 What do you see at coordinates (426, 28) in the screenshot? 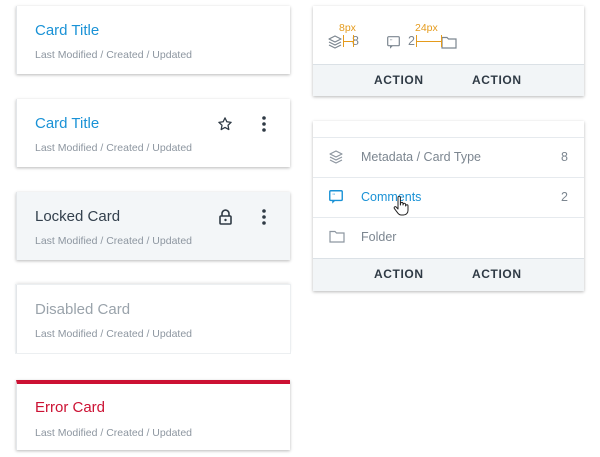
I see `spacing-annotation-large: 24px` at bounding box center [426, 28].